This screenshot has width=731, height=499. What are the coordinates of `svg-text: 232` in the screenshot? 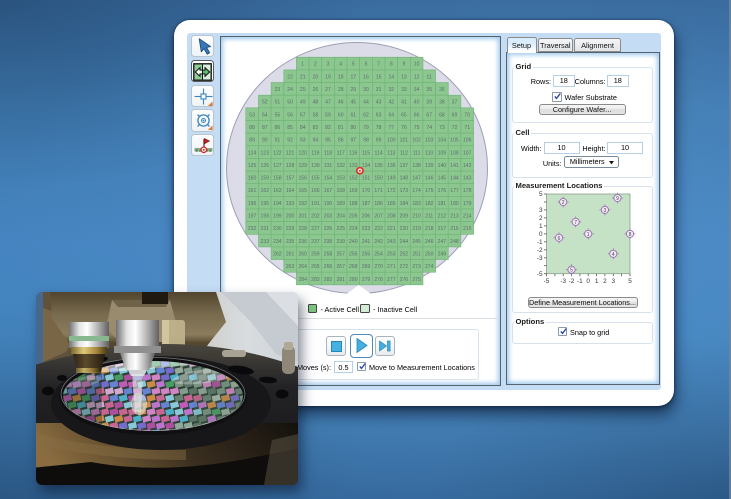 It's located at (251, 229).